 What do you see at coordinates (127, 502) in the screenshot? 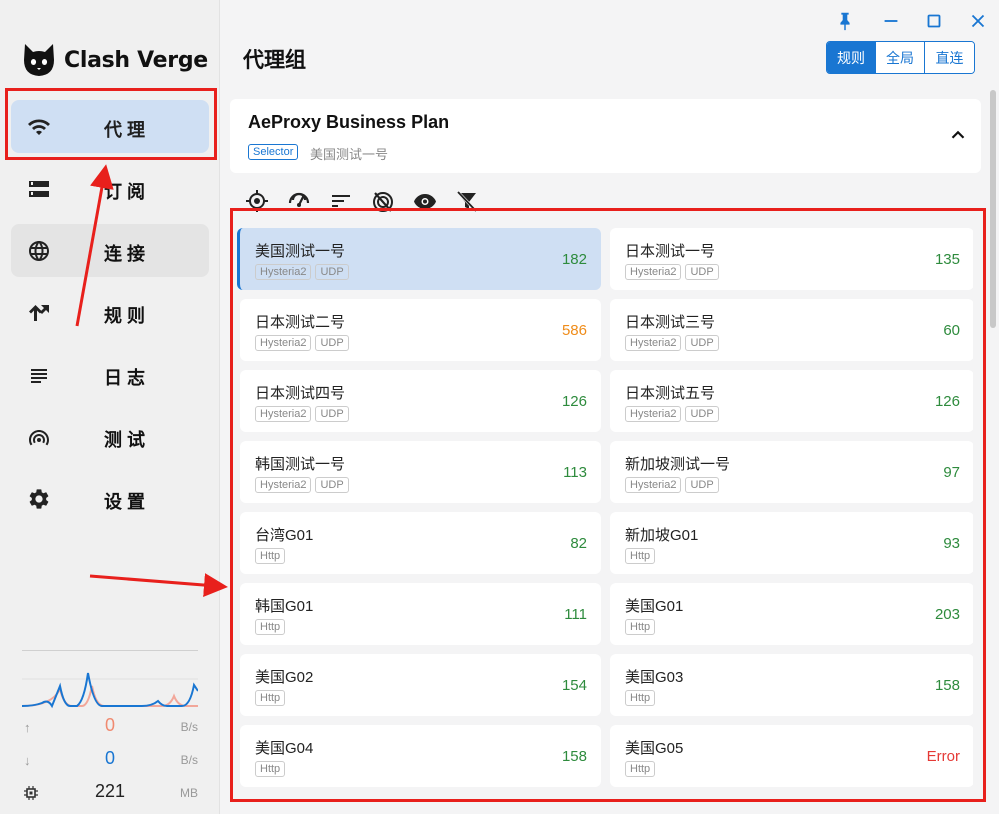
I see `sidebar-item-label: 设置` at bounding box center [127, 502].